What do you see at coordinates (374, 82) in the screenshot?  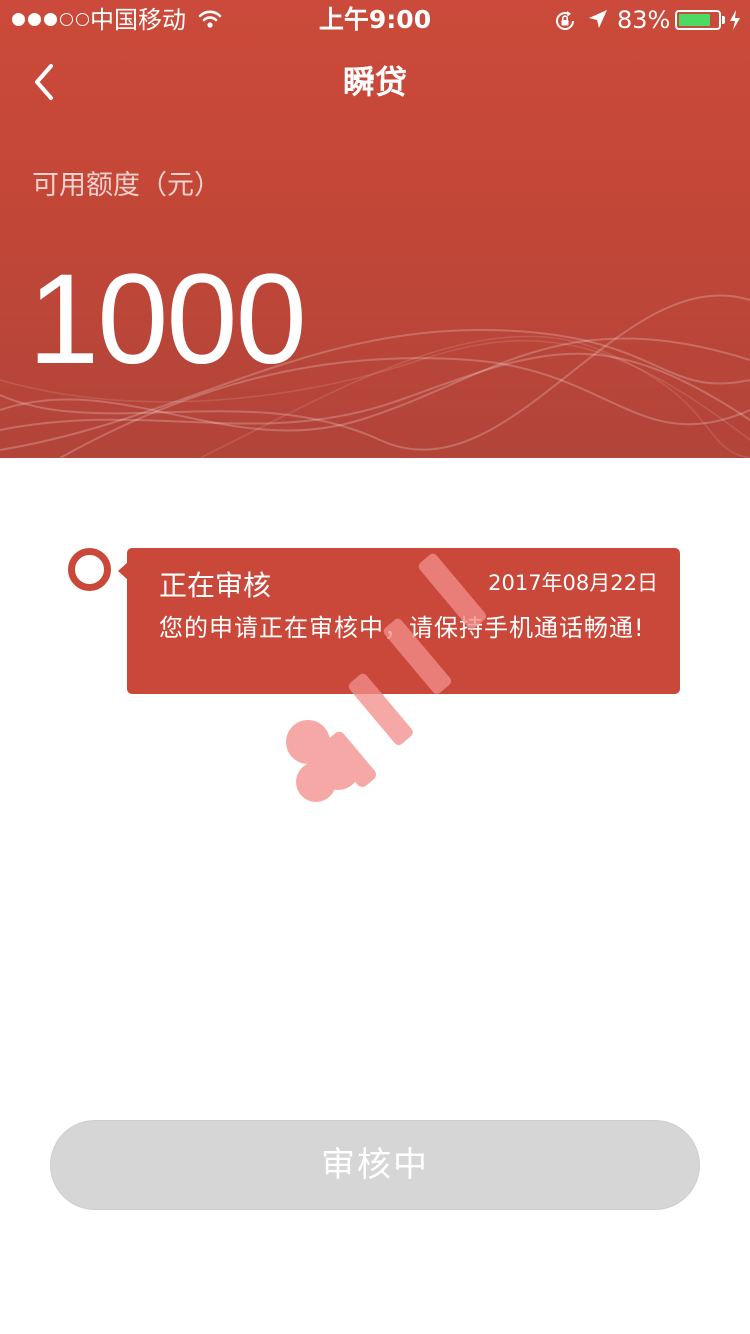 I see `page-title: 瞬贷` at bounding box center [374, 82].